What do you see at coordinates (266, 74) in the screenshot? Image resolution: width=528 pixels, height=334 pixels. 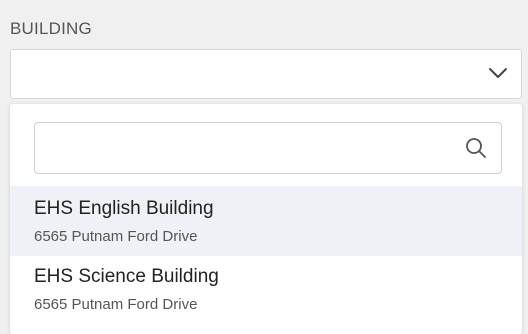 I see `building-select` at bounding box center [266, 74].